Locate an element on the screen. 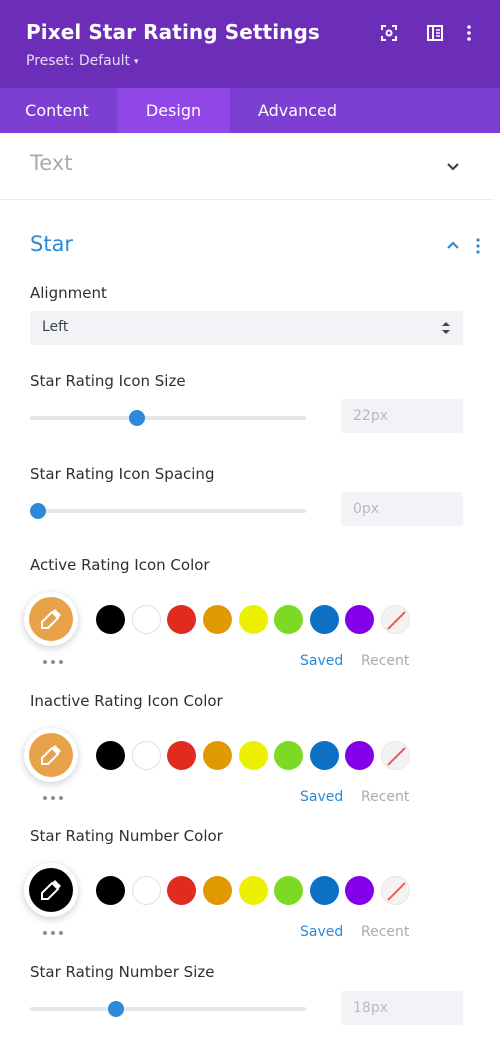 This screenshot has width=500, height=1063. icon-size-value: 22px is located at coordinates (370, 416).